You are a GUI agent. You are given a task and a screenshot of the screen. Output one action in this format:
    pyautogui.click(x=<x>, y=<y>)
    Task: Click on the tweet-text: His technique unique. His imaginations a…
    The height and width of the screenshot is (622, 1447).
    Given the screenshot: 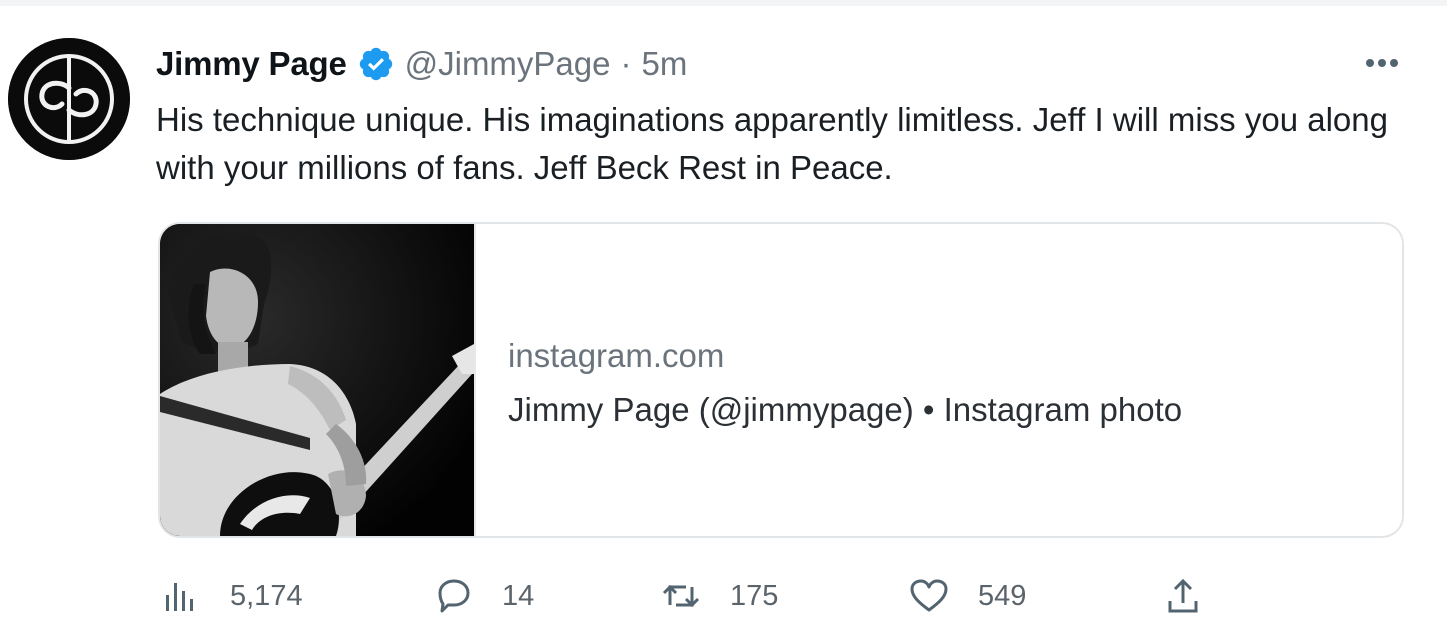 What is the action you would take?
    pyautogui.click(x=772, y=143)
    